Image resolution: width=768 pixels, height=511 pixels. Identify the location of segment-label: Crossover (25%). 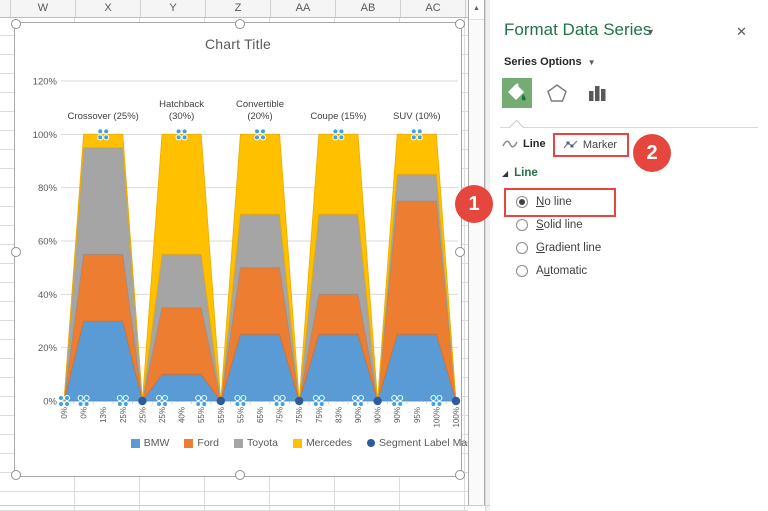
(103, 116).